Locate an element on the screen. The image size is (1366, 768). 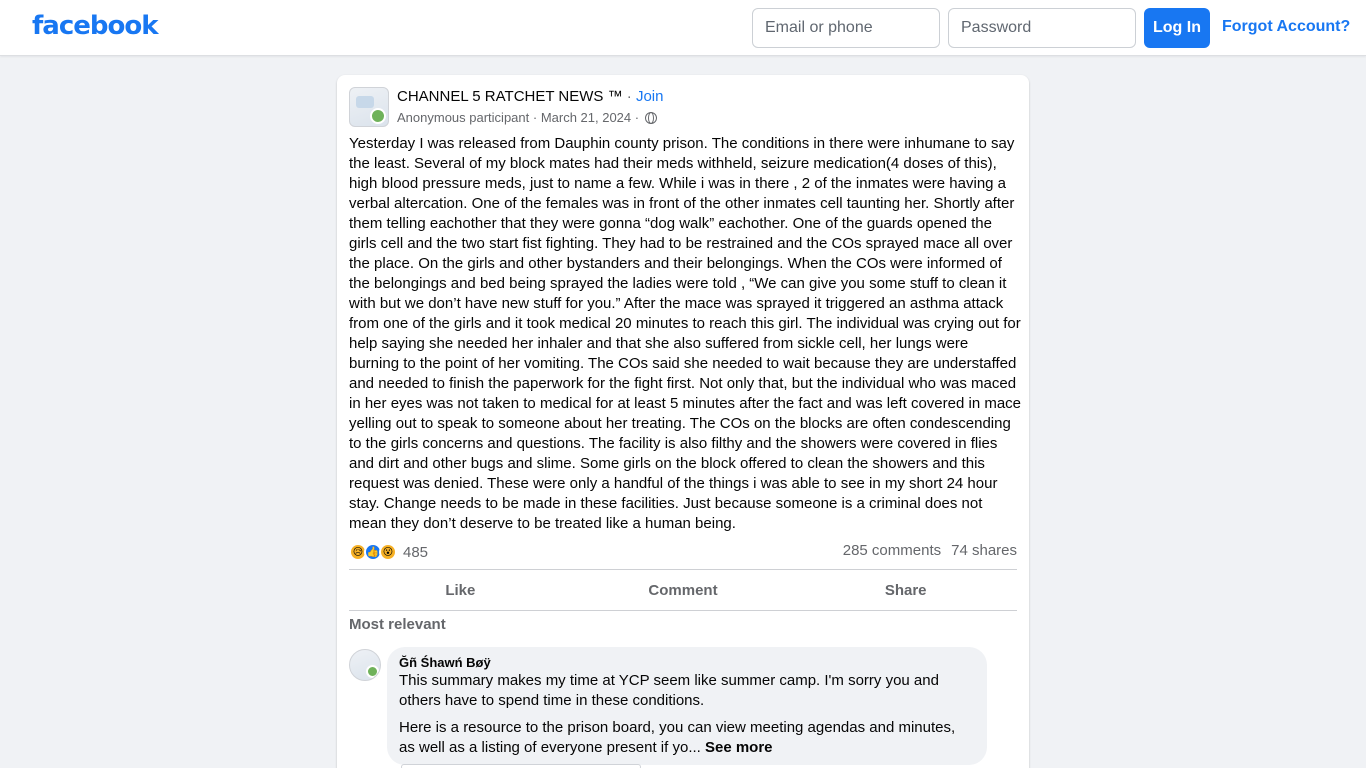
globe-icon is located at coordinates (650, 118).